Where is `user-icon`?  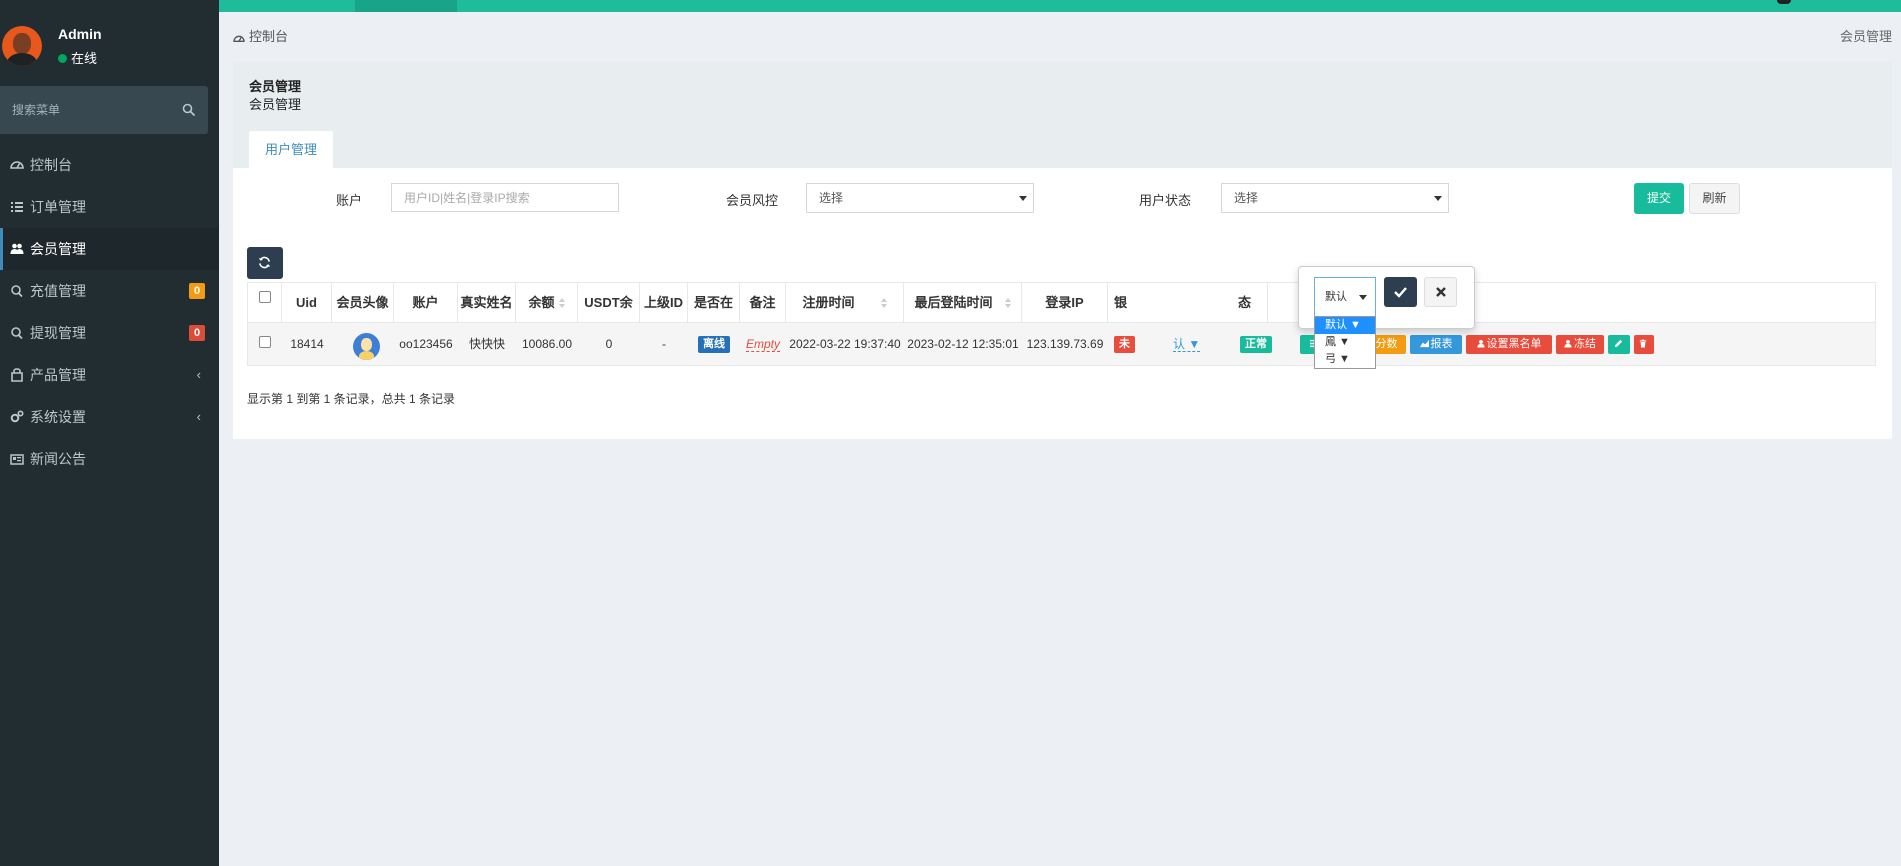 user-icon is located at coordinates (1480, 343).